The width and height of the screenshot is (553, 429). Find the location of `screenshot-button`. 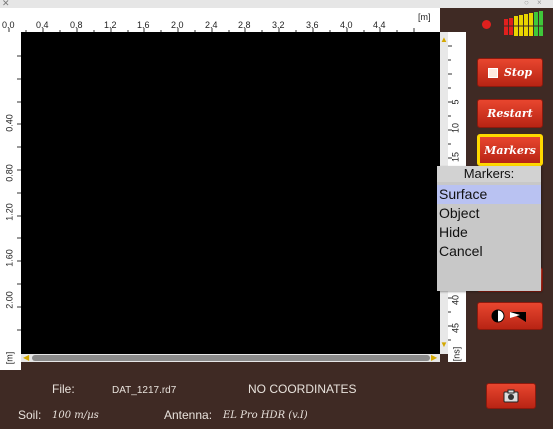

screenshot-button is located at coordinates (511, 396).